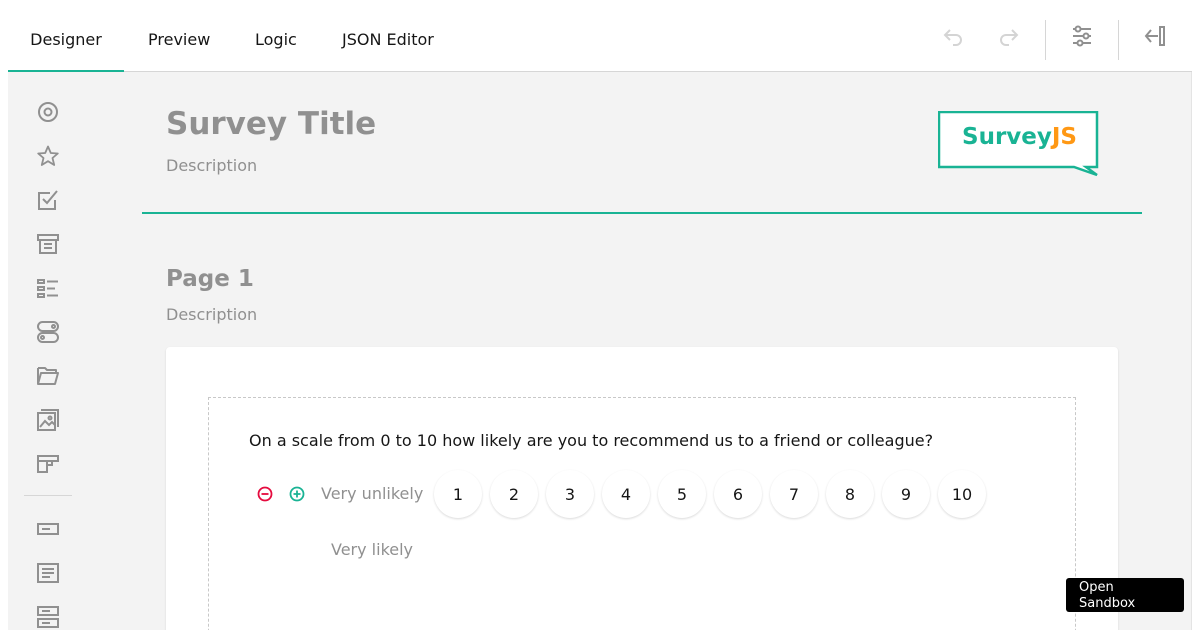  I want to click on image-picker-icon, so click(48, 420).